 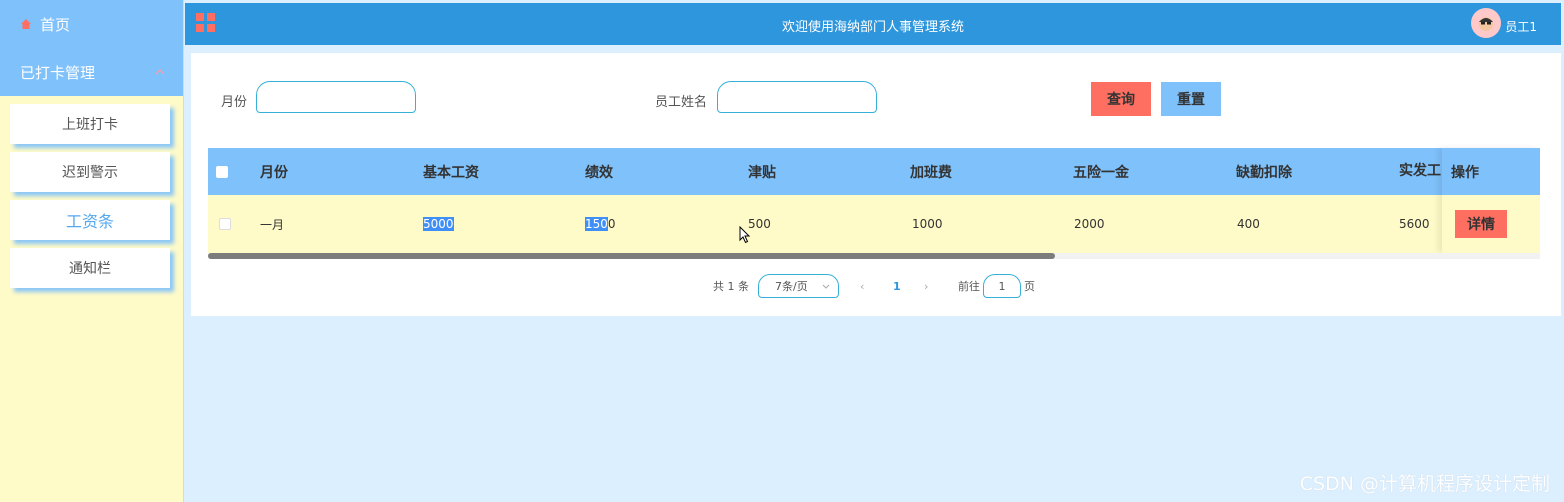 I want to click on sidebar-item-payslip: 工资条, so click(x=90, y=220).